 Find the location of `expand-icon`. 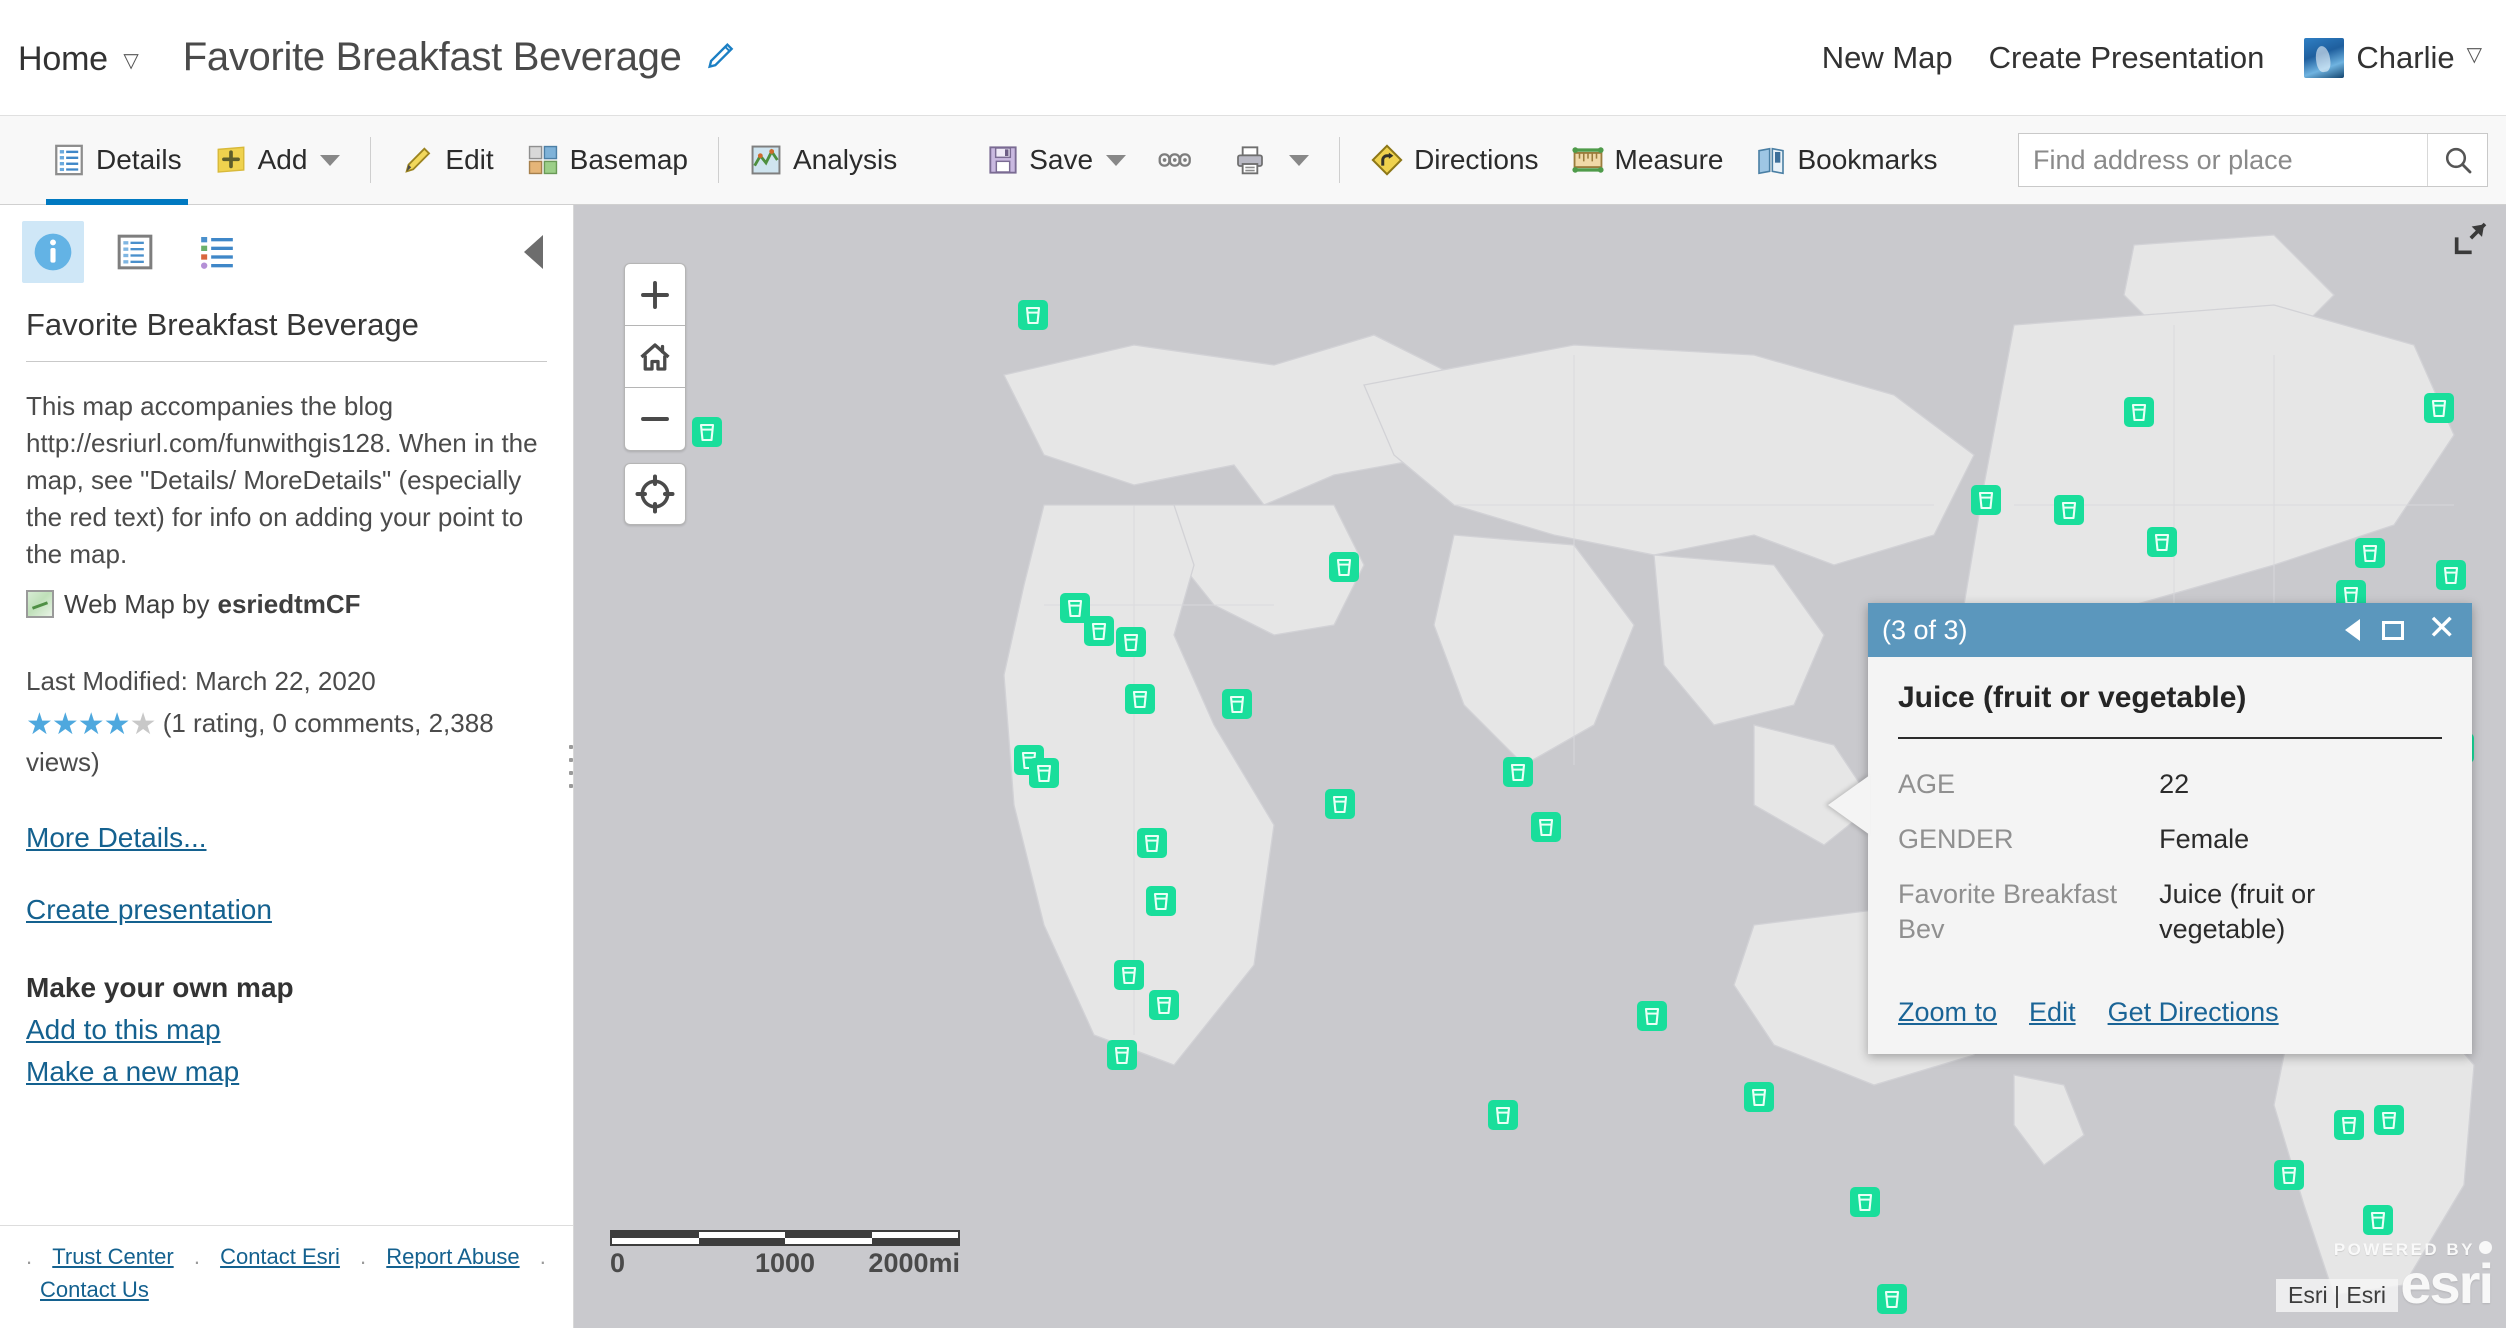

expand-icon is located at coordinates (2470, 238).